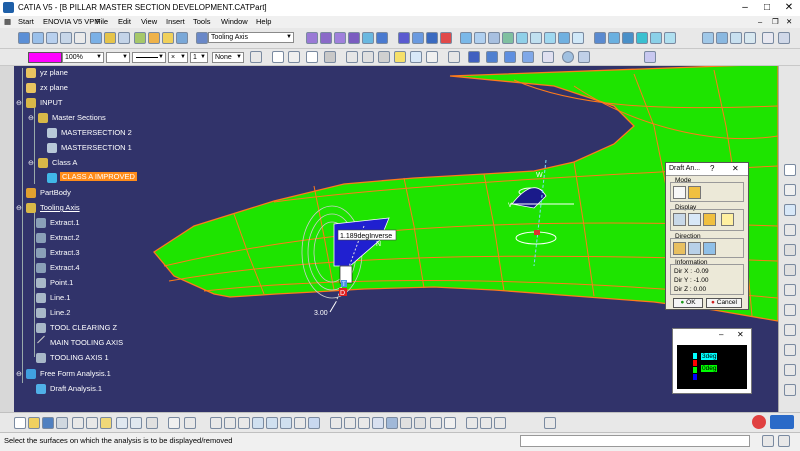 The width and height of the screenshot is (800, 451). What do you see at coordinates (96, 38) in the screenshot?
I see `view-iso-icon` at bounding box center [96, 38].